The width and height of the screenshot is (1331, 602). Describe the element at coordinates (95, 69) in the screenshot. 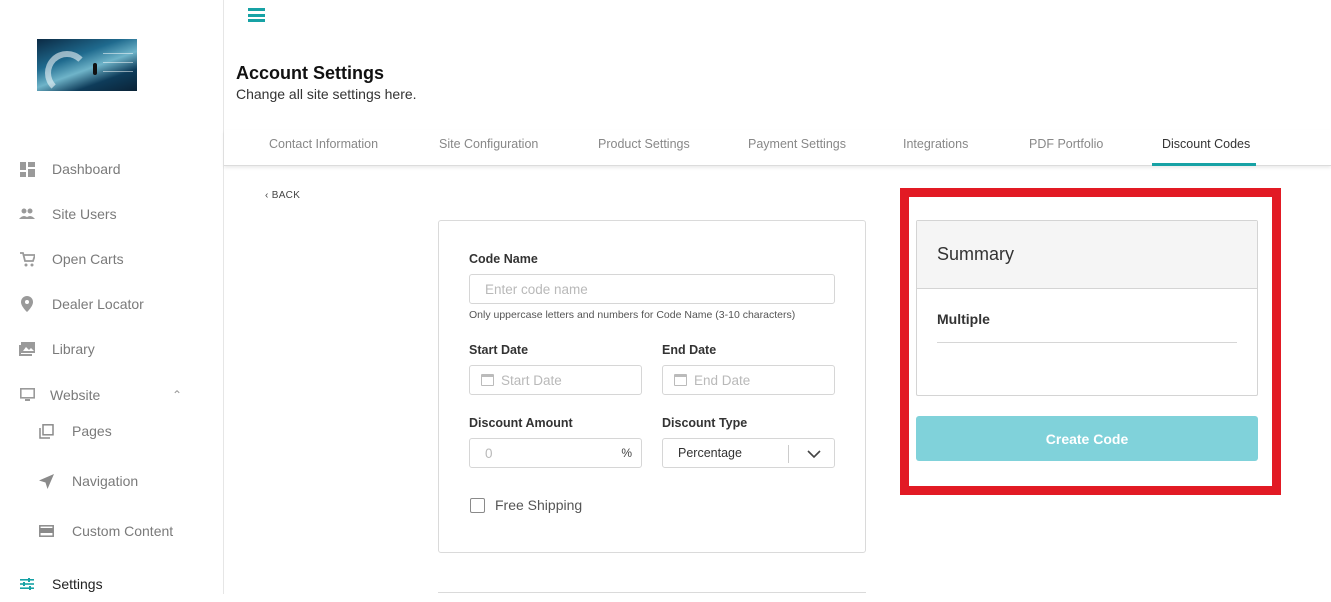

I see `logo-surfer-graphic` at that location.